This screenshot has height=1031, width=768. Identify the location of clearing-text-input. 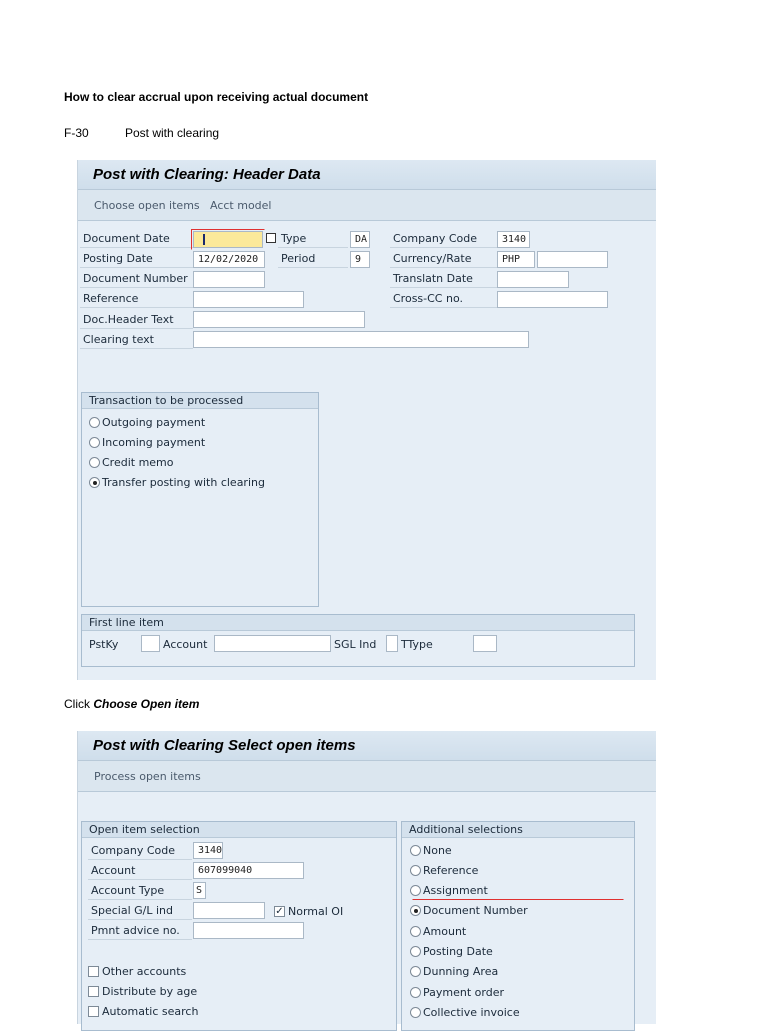
(361, 339).